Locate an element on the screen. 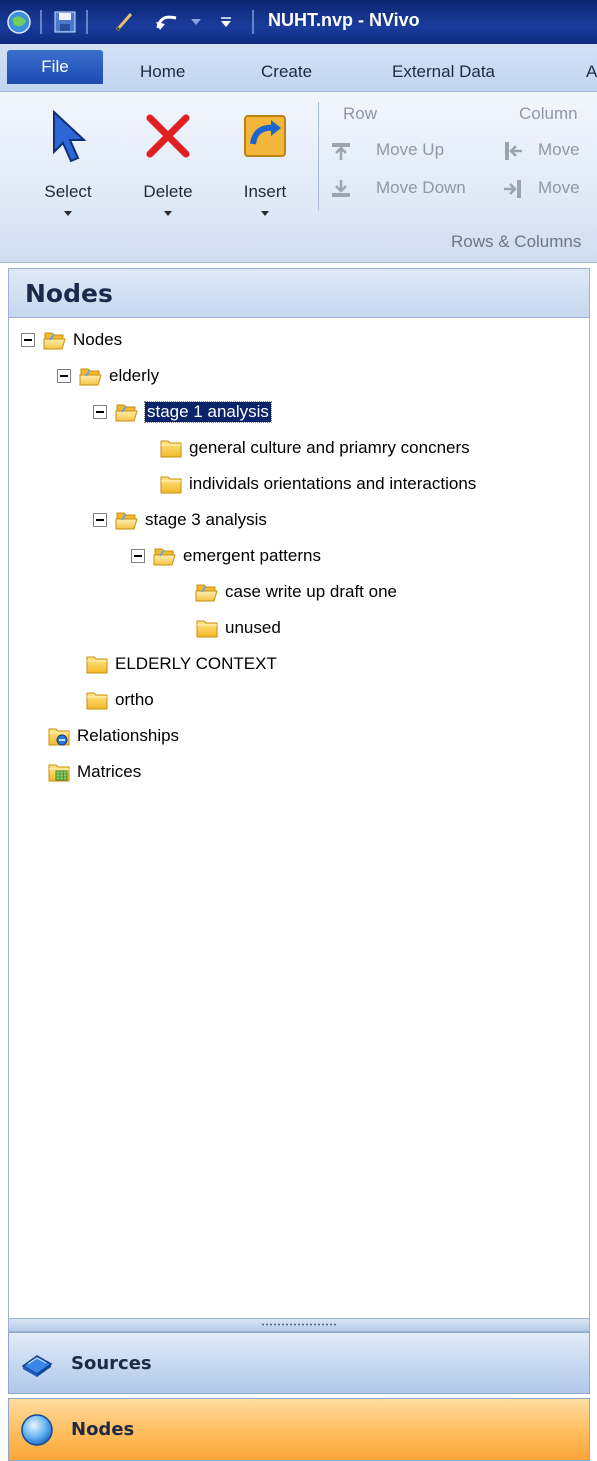 This screenshot has width=597, height=1461. tree-item-label: unused is located at coordinates (253, 627).